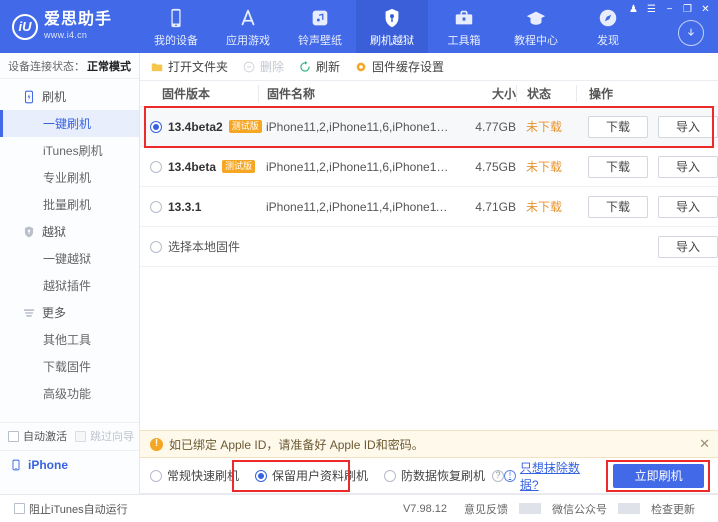  I want to click on flash-mode-option-1: 常规快速刷机, so click(194, 475).